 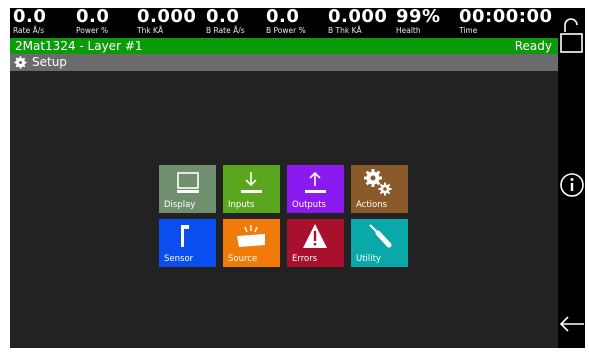 I want to click on b-thk-label: B Thk KÅ, so click(x=345, y=30).